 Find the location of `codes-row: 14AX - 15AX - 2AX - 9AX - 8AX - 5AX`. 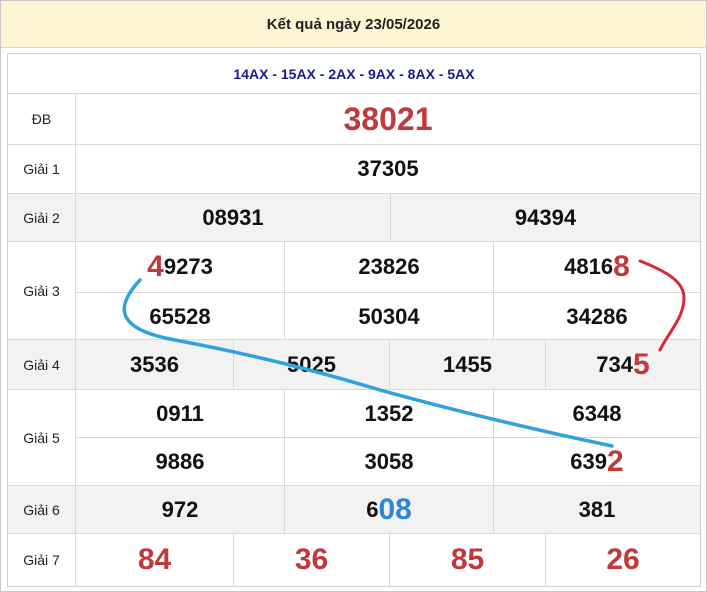

codes-row: 14AX - 15AX - 2AX - 9AX - 8AX - 5AX is located at coordinates (354, 74).